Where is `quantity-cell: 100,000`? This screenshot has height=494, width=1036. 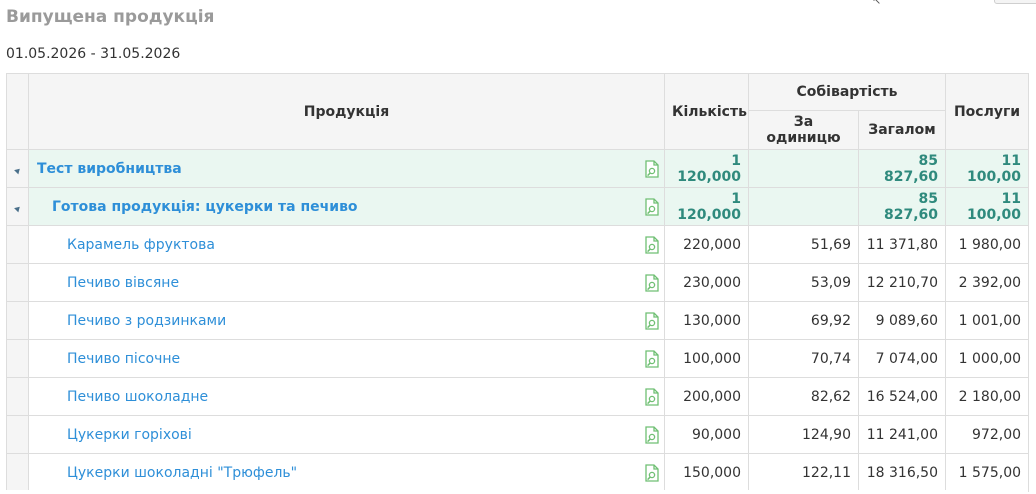 quantity-cell: 100,000 is located at coordinates (706, 358).